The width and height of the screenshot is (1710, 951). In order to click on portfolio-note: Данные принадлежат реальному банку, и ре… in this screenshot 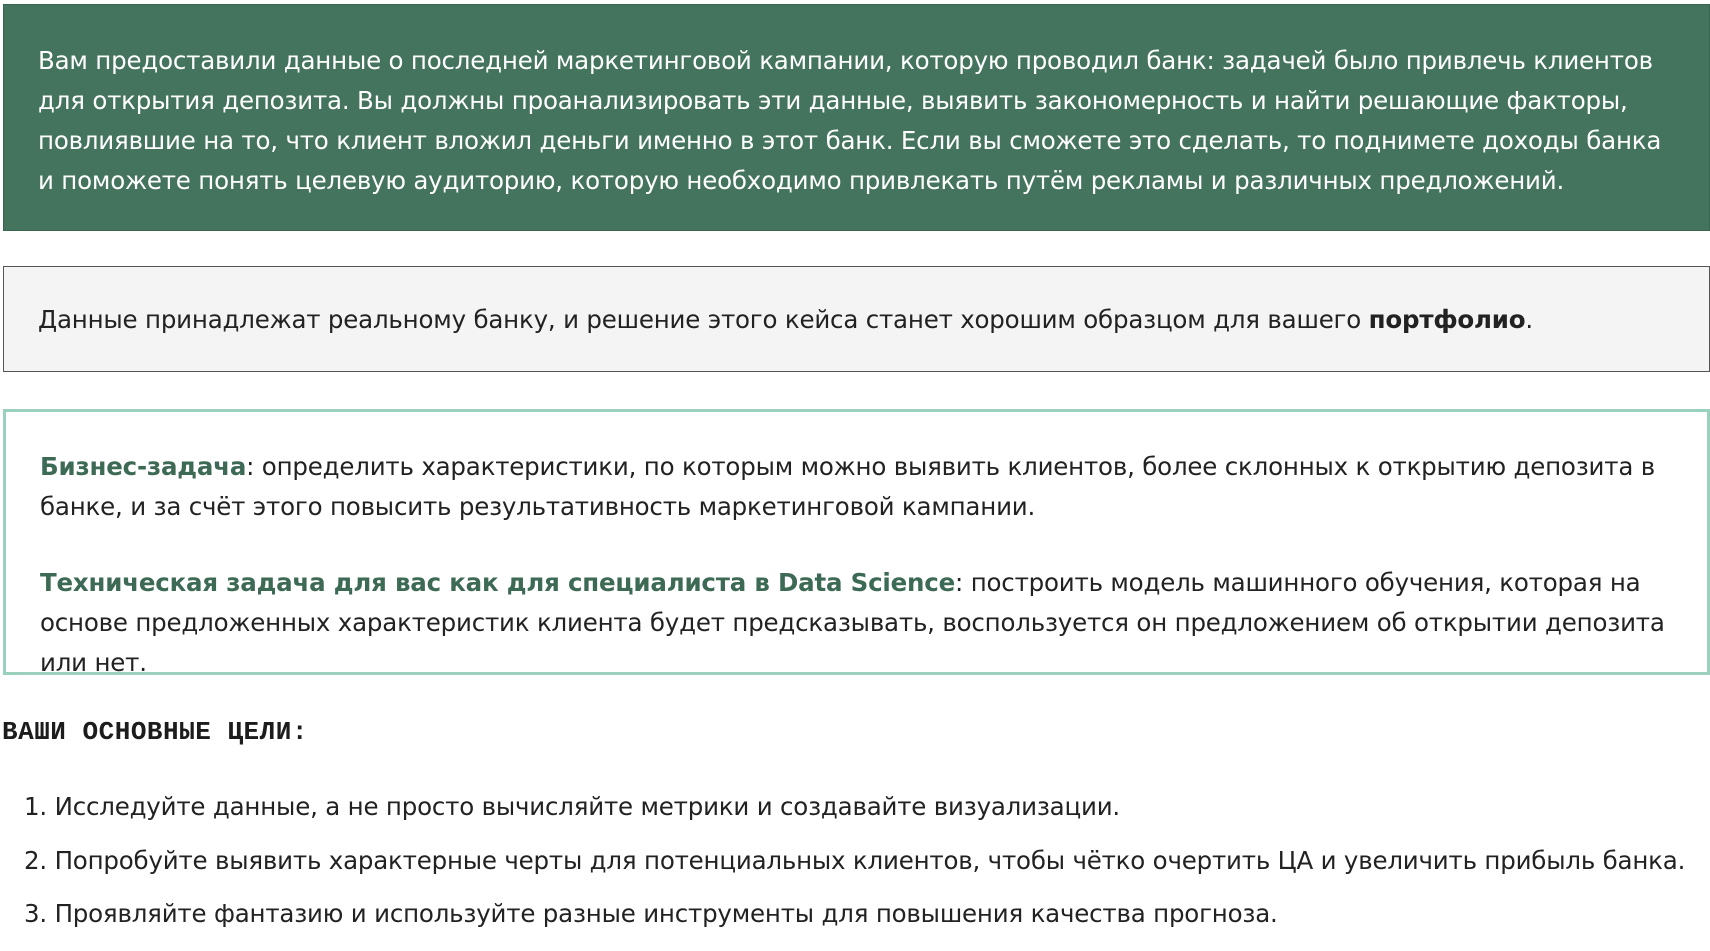, I will do `click(856, 319)`.